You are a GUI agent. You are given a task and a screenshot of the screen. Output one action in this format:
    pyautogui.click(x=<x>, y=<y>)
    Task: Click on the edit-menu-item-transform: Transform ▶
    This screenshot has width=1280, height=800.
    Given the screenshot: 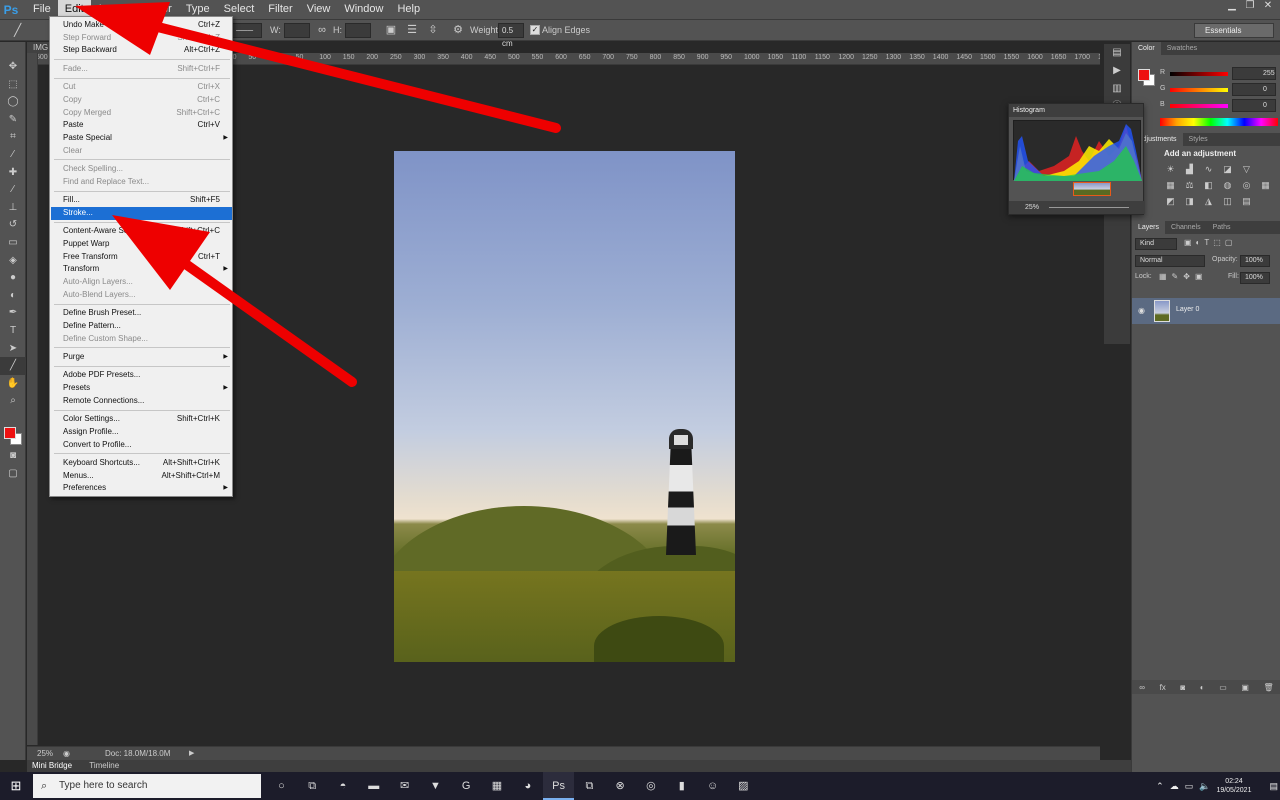 What is the action you would take?
    pyautogui.click(x=141, y=269)
    